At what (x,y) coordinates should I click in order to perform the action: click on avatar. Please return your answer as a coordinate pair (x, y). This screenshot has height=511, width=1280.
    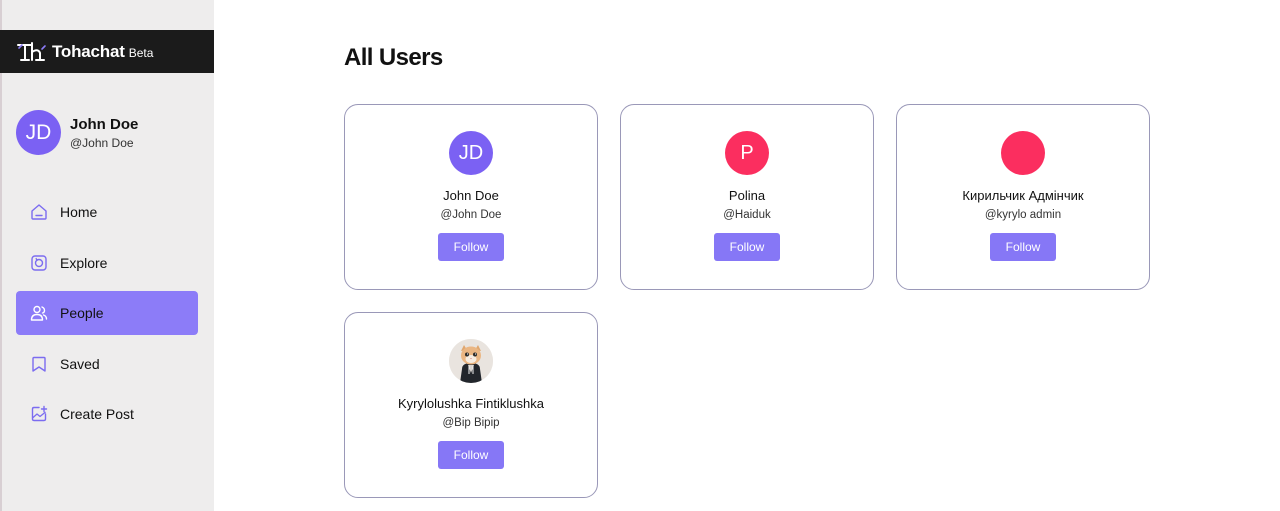
    Looking at the image, I should click on (1023, 153).